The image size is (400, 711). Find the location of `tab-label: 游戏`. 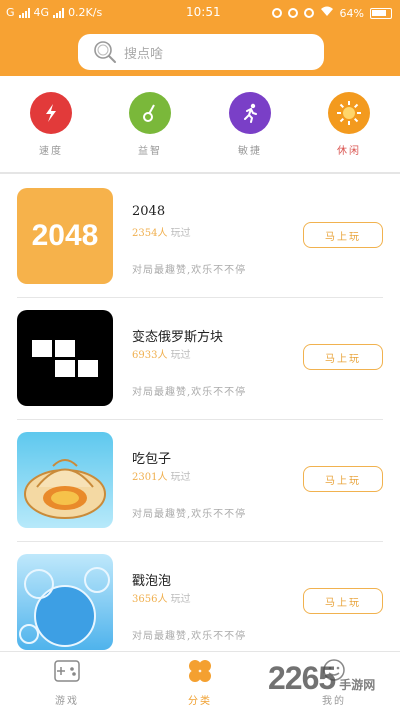

tab-label: 游戏 is located at coordinates (67, 701).